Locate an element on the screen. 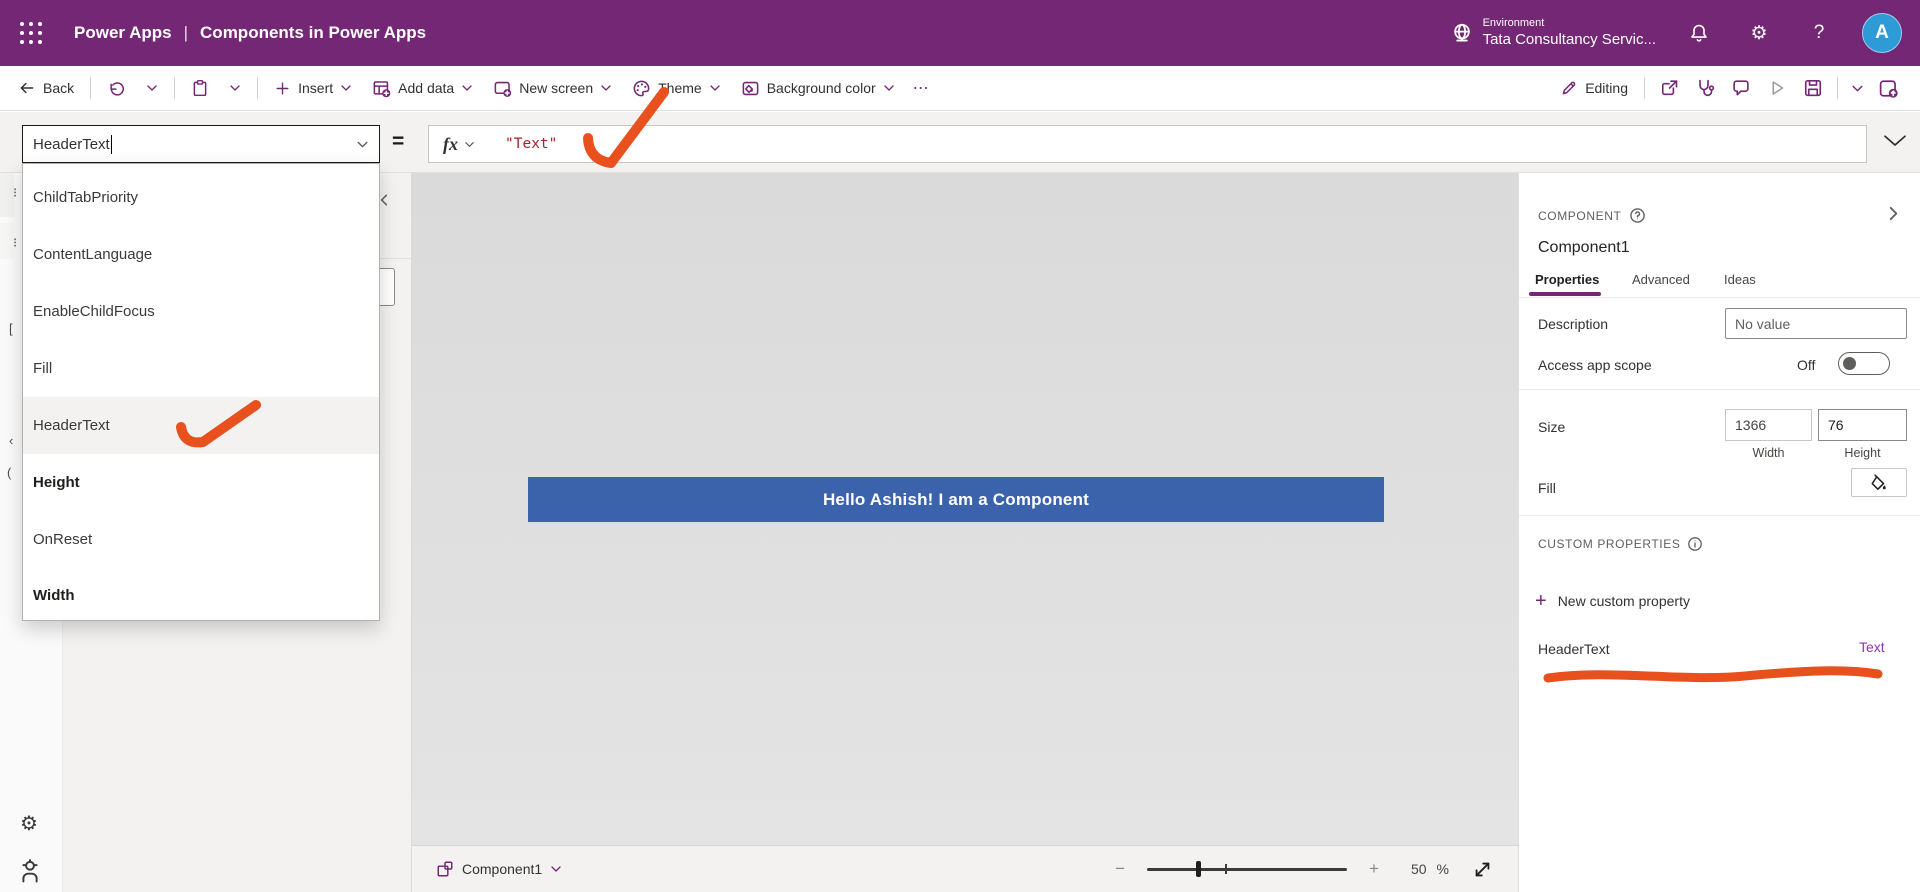 This screenshot has width=1920, height=892. toolbar-overflow-button: ⋯ is located at coordinates (921, 88).